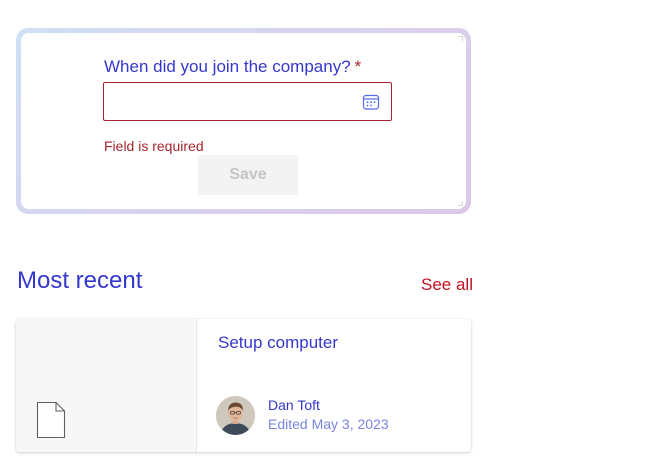 This screenshot has height=462, width=660. What do you see at coordinates (80, 280) in the screenshot?
I see `most-recent-title: Most recent` at bounding box center [80, 280].